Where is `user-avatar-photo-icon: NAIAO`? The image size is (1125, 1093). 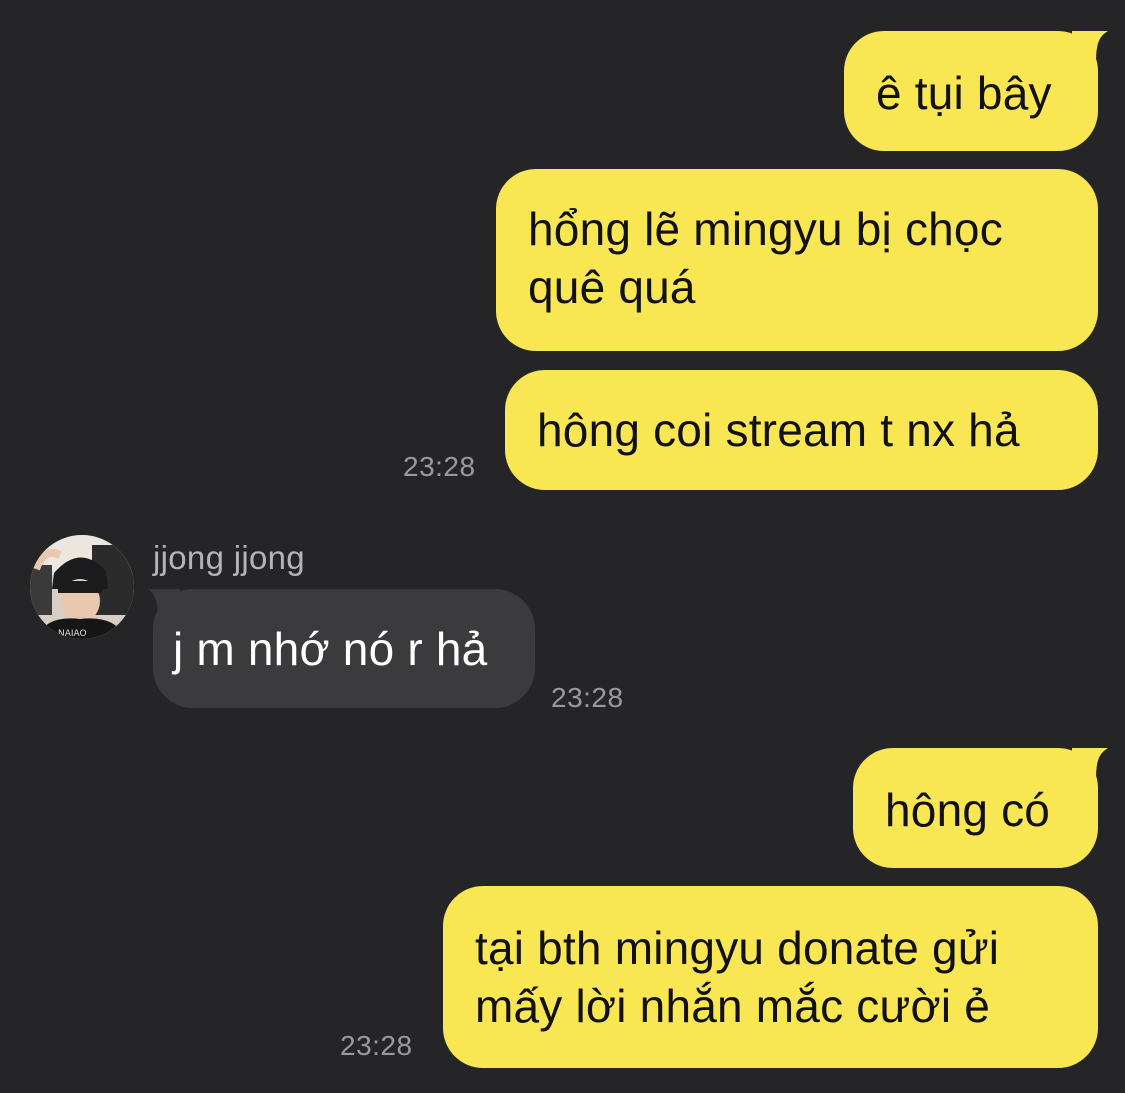
user-avatar-photo-icon: NAIAO is located at coordinates (82, 587).